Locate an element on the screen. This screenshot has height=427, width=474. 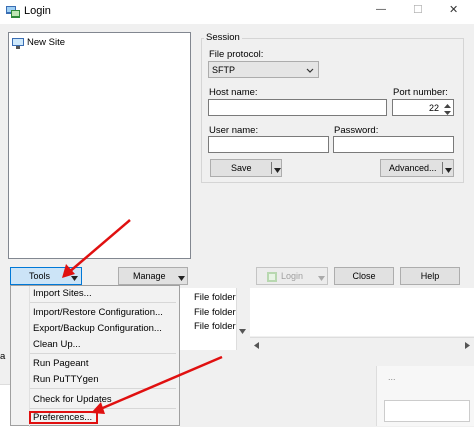
arrow-to-tools-head is located at coordinates (68, 271).